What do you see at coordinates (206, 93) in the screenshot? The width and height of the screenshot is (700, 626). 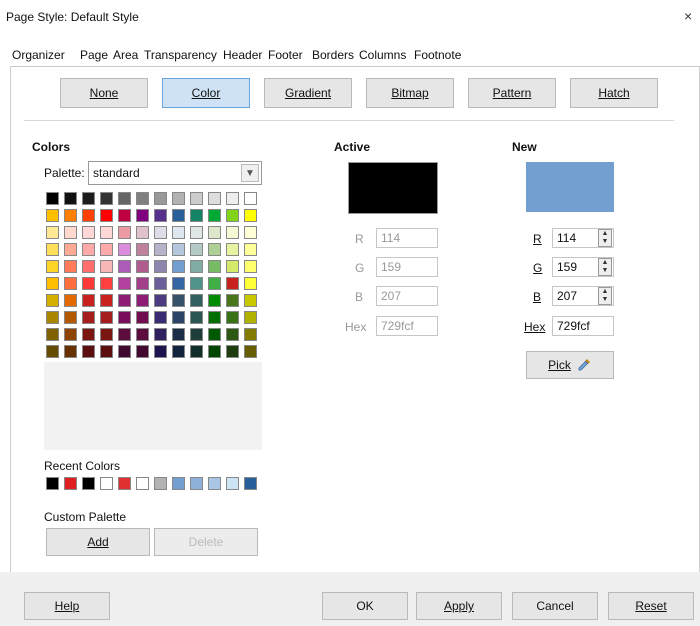 I see `color-button: Color` at bounding box center [206, 93].